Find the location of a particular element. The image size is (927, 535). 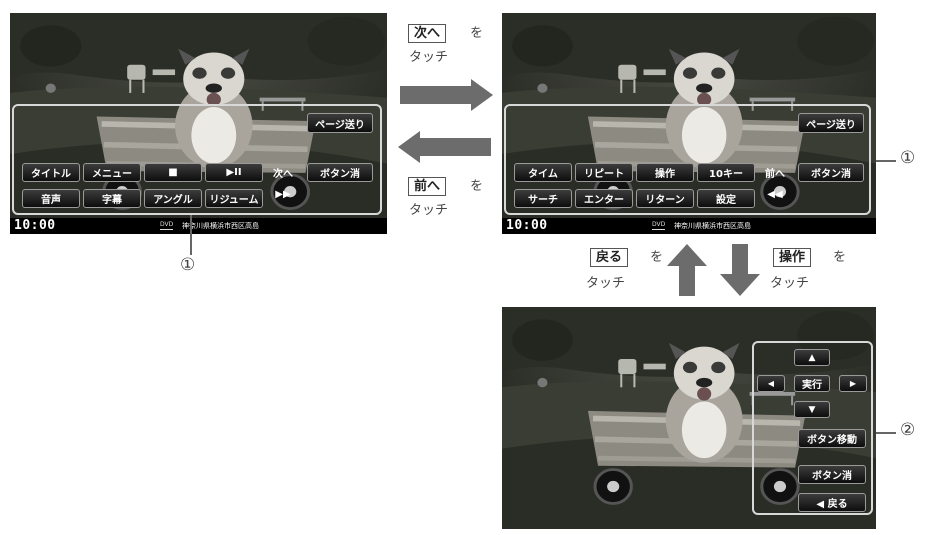

repeat-button: リピート is located at coordinates (604, 172).